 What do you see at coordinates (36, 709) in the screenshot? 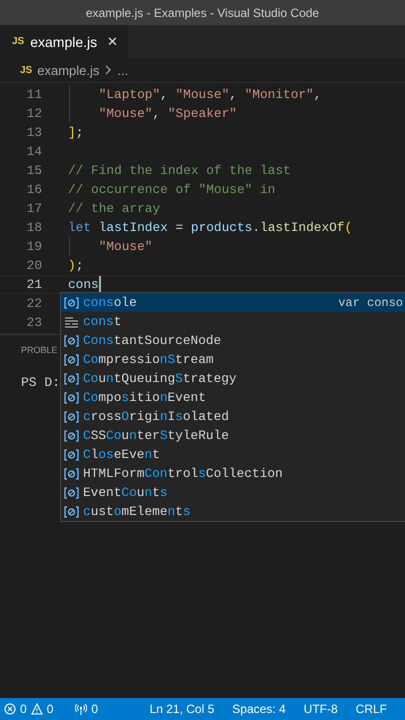
I see `warning-icon` at bounding box center [36, 709].